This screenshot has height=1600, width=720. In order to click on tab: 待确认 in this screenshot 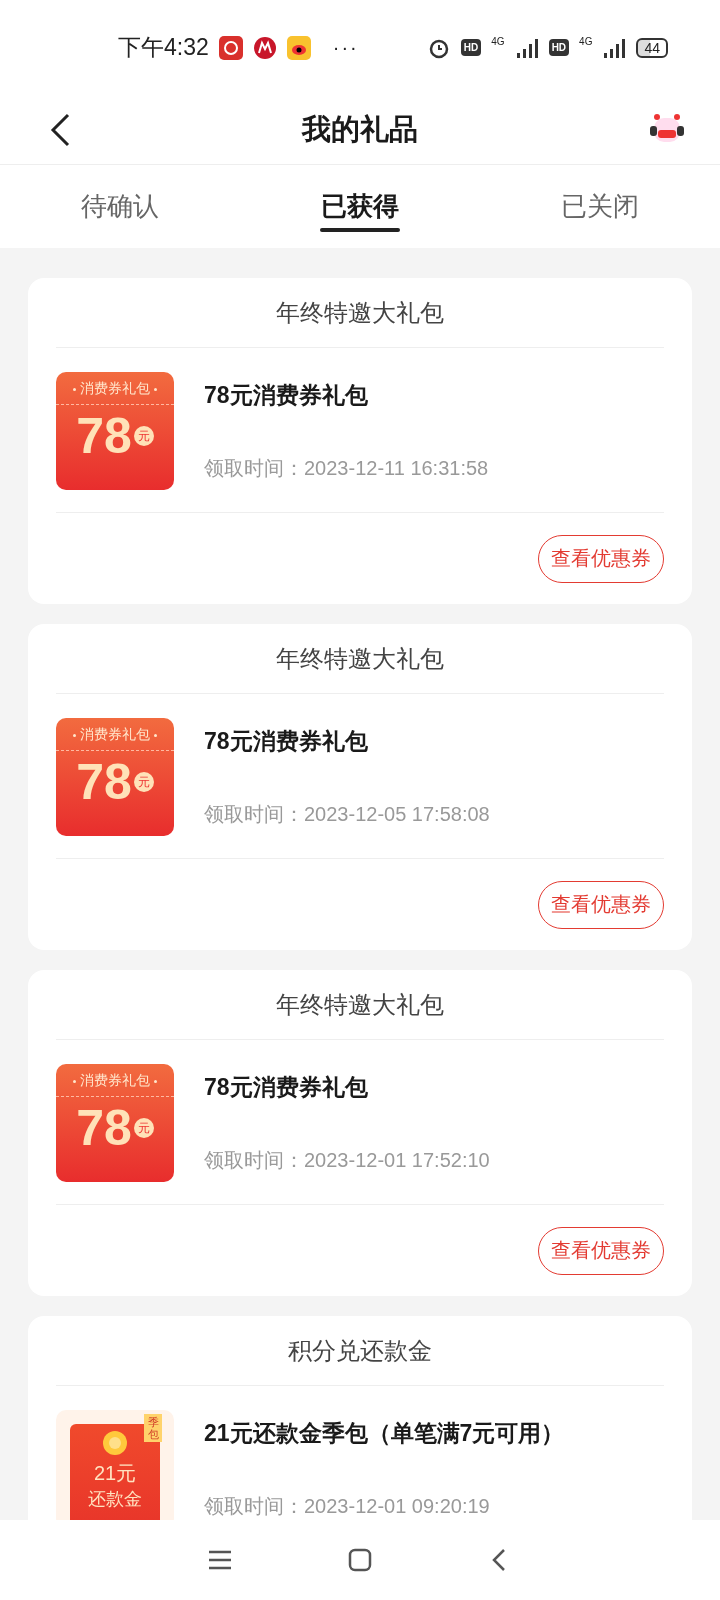, I will do `click(120, 206)`.